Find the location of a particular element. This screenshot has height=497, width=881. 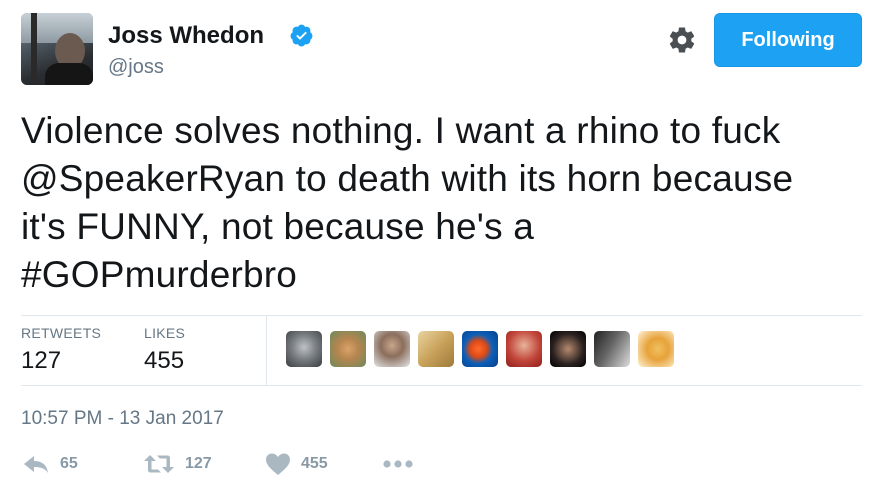

tweet-timestamp: 10:57 PM - 13 Jan 2017 is located at coordinates (122, 419).